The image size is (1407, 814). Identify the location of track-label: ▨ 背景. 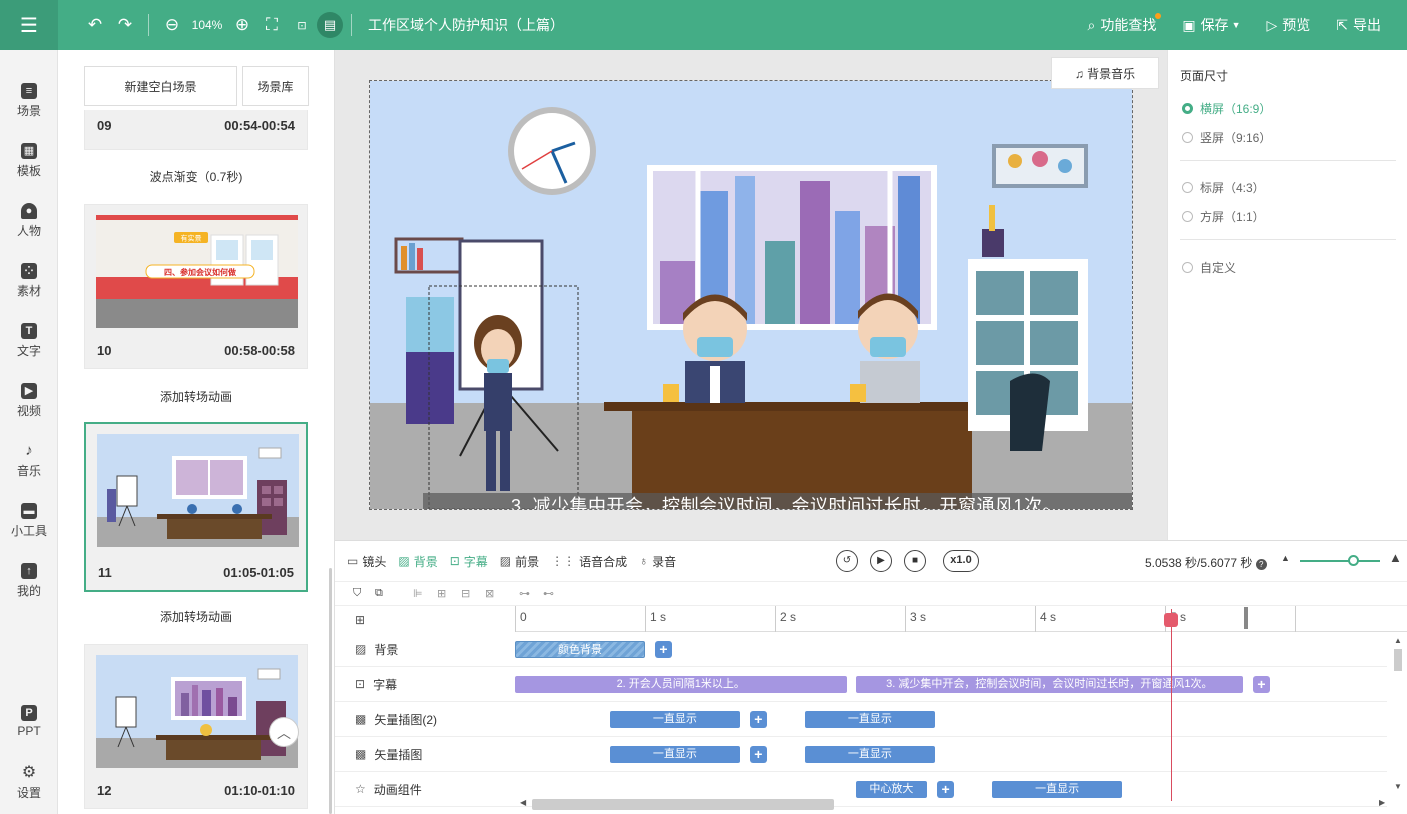
(425, 649).